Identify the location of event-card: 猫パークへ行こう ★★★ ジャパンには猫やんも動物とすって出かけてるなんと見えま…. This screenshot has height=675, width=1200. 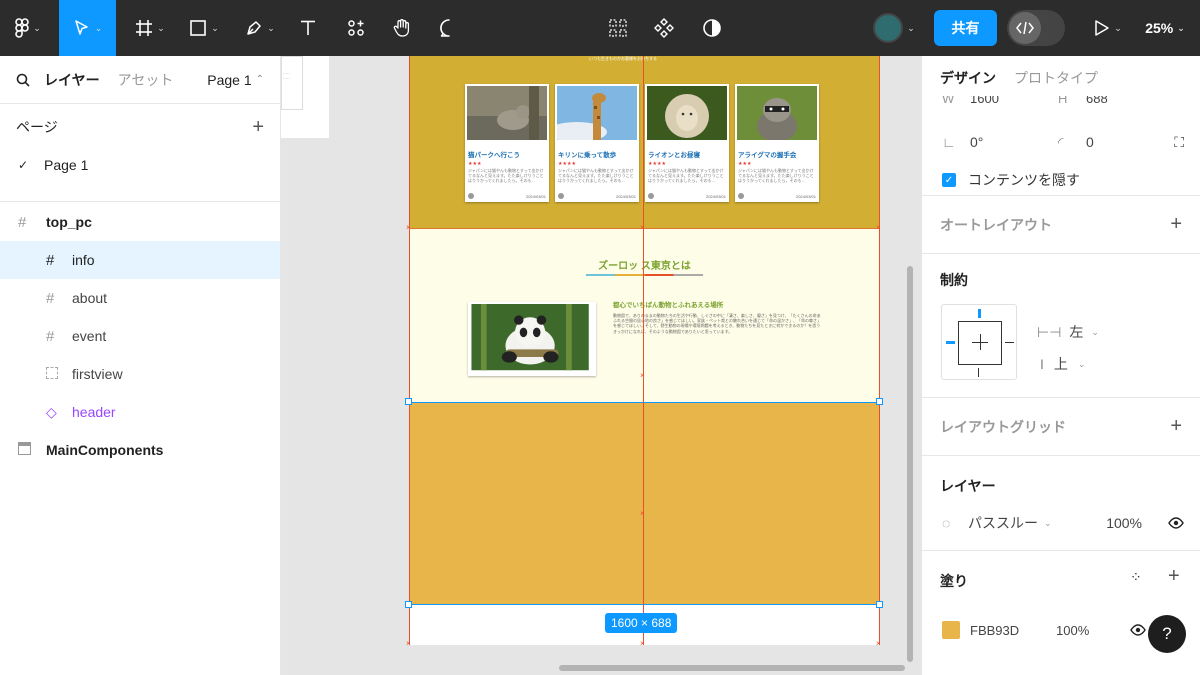
(507, 143).